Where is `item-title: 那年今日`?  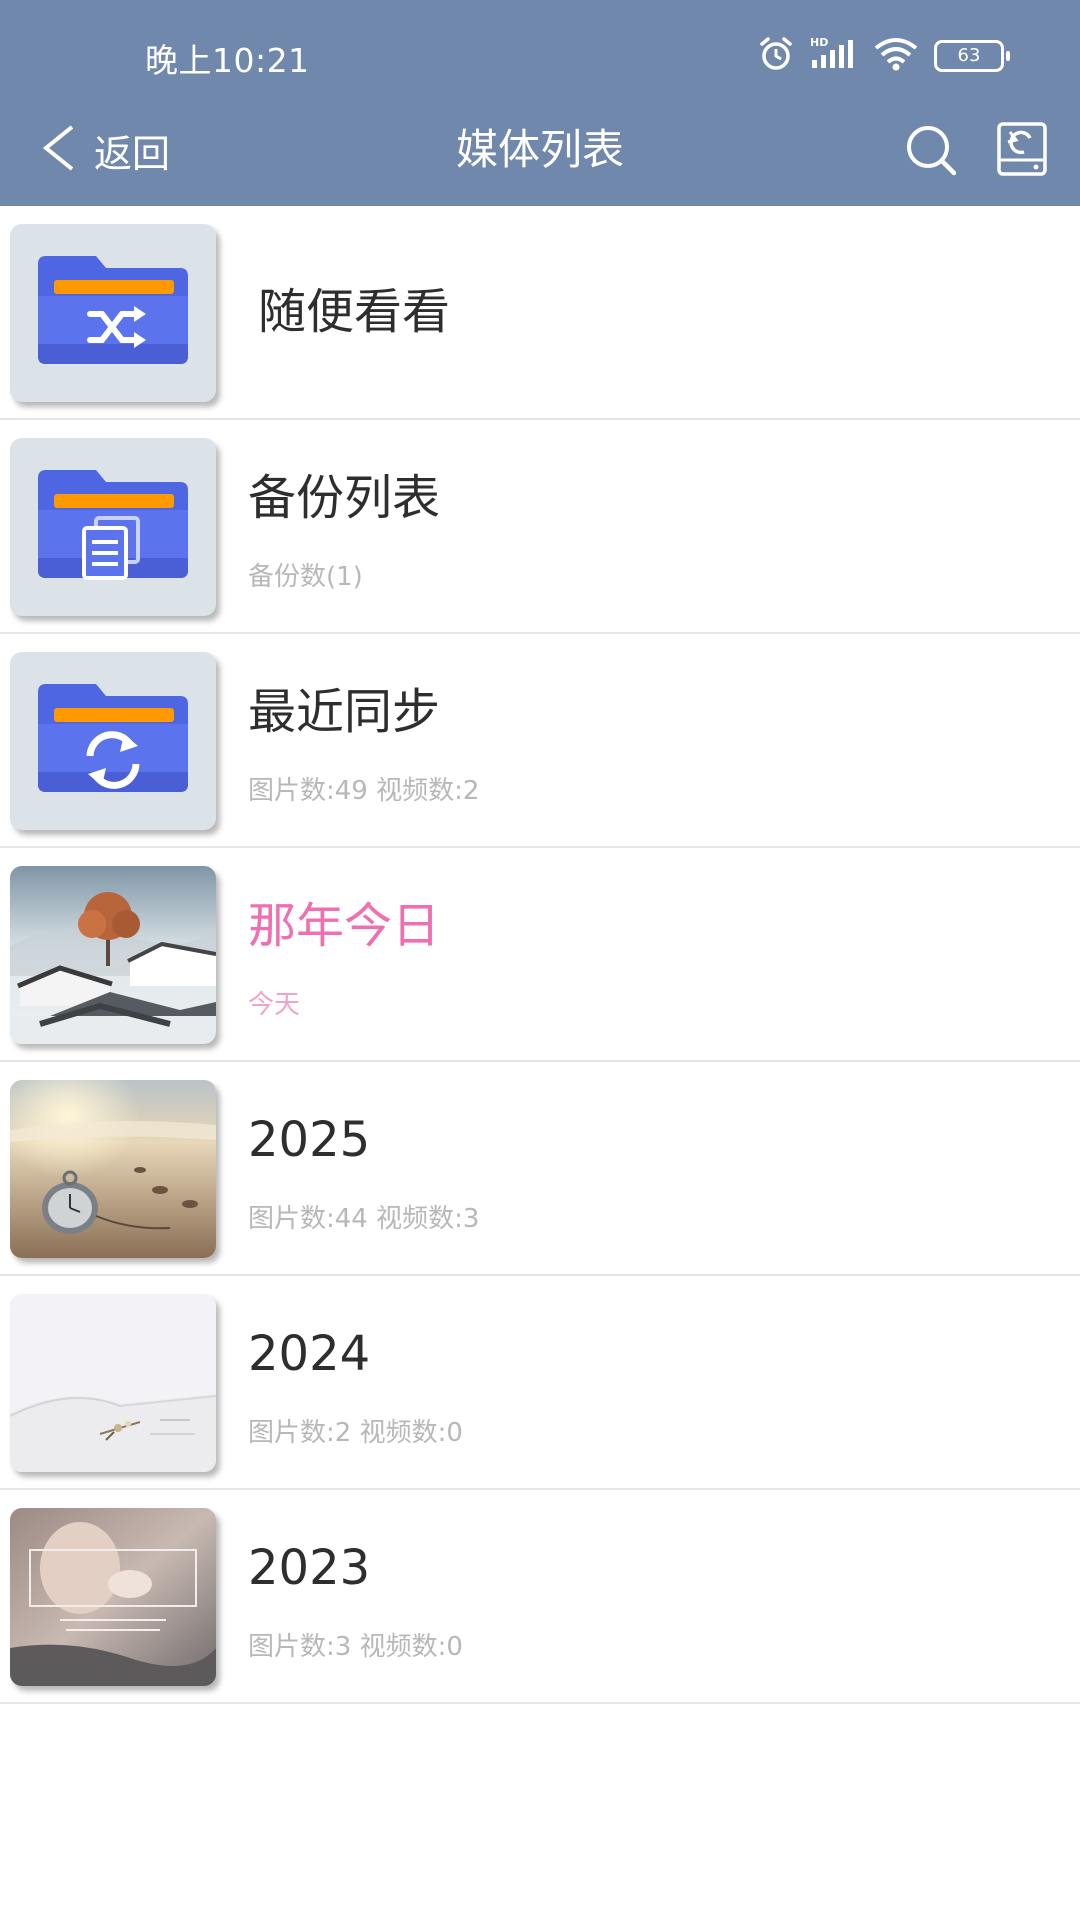
item-title: 那年今日 is located at coordinates (344, 926).